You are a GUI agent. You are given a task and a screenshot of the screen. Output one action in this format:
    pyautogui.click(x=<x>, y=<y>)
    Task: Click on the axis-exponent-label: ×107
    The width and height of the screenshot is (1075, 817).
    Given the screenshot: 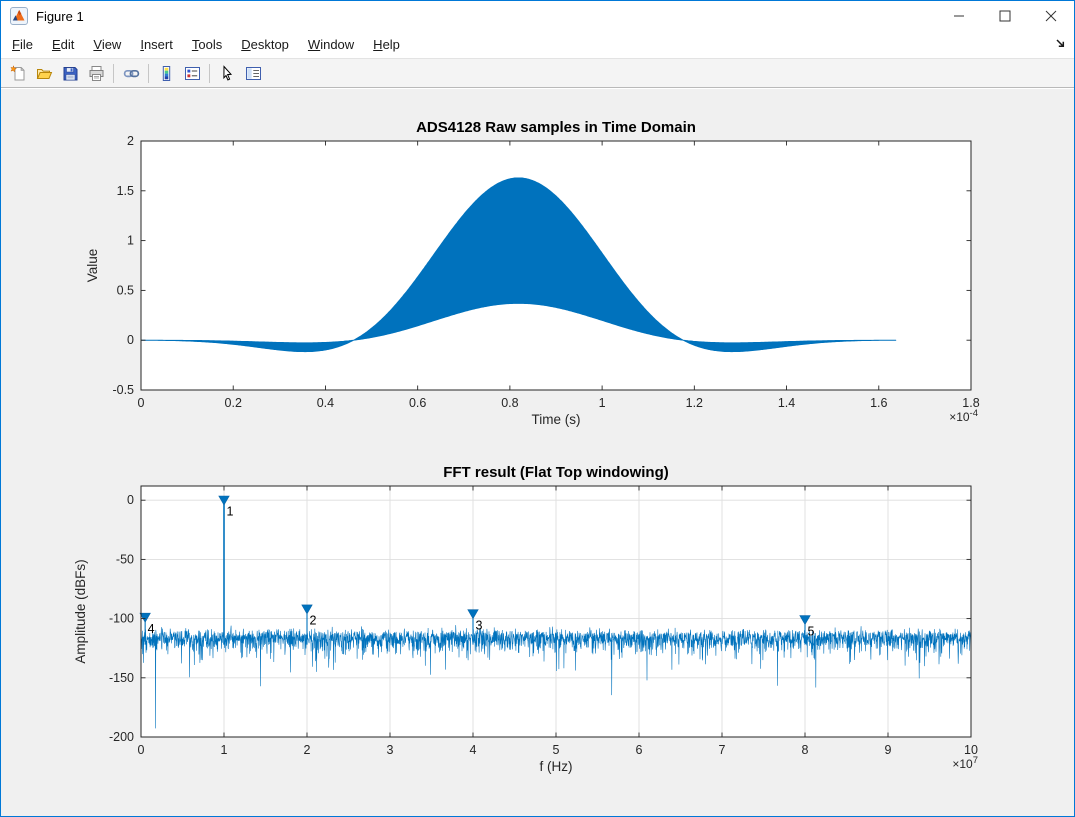 What is the action you would take?
    pyautogui.click(x=965, y=763)
    